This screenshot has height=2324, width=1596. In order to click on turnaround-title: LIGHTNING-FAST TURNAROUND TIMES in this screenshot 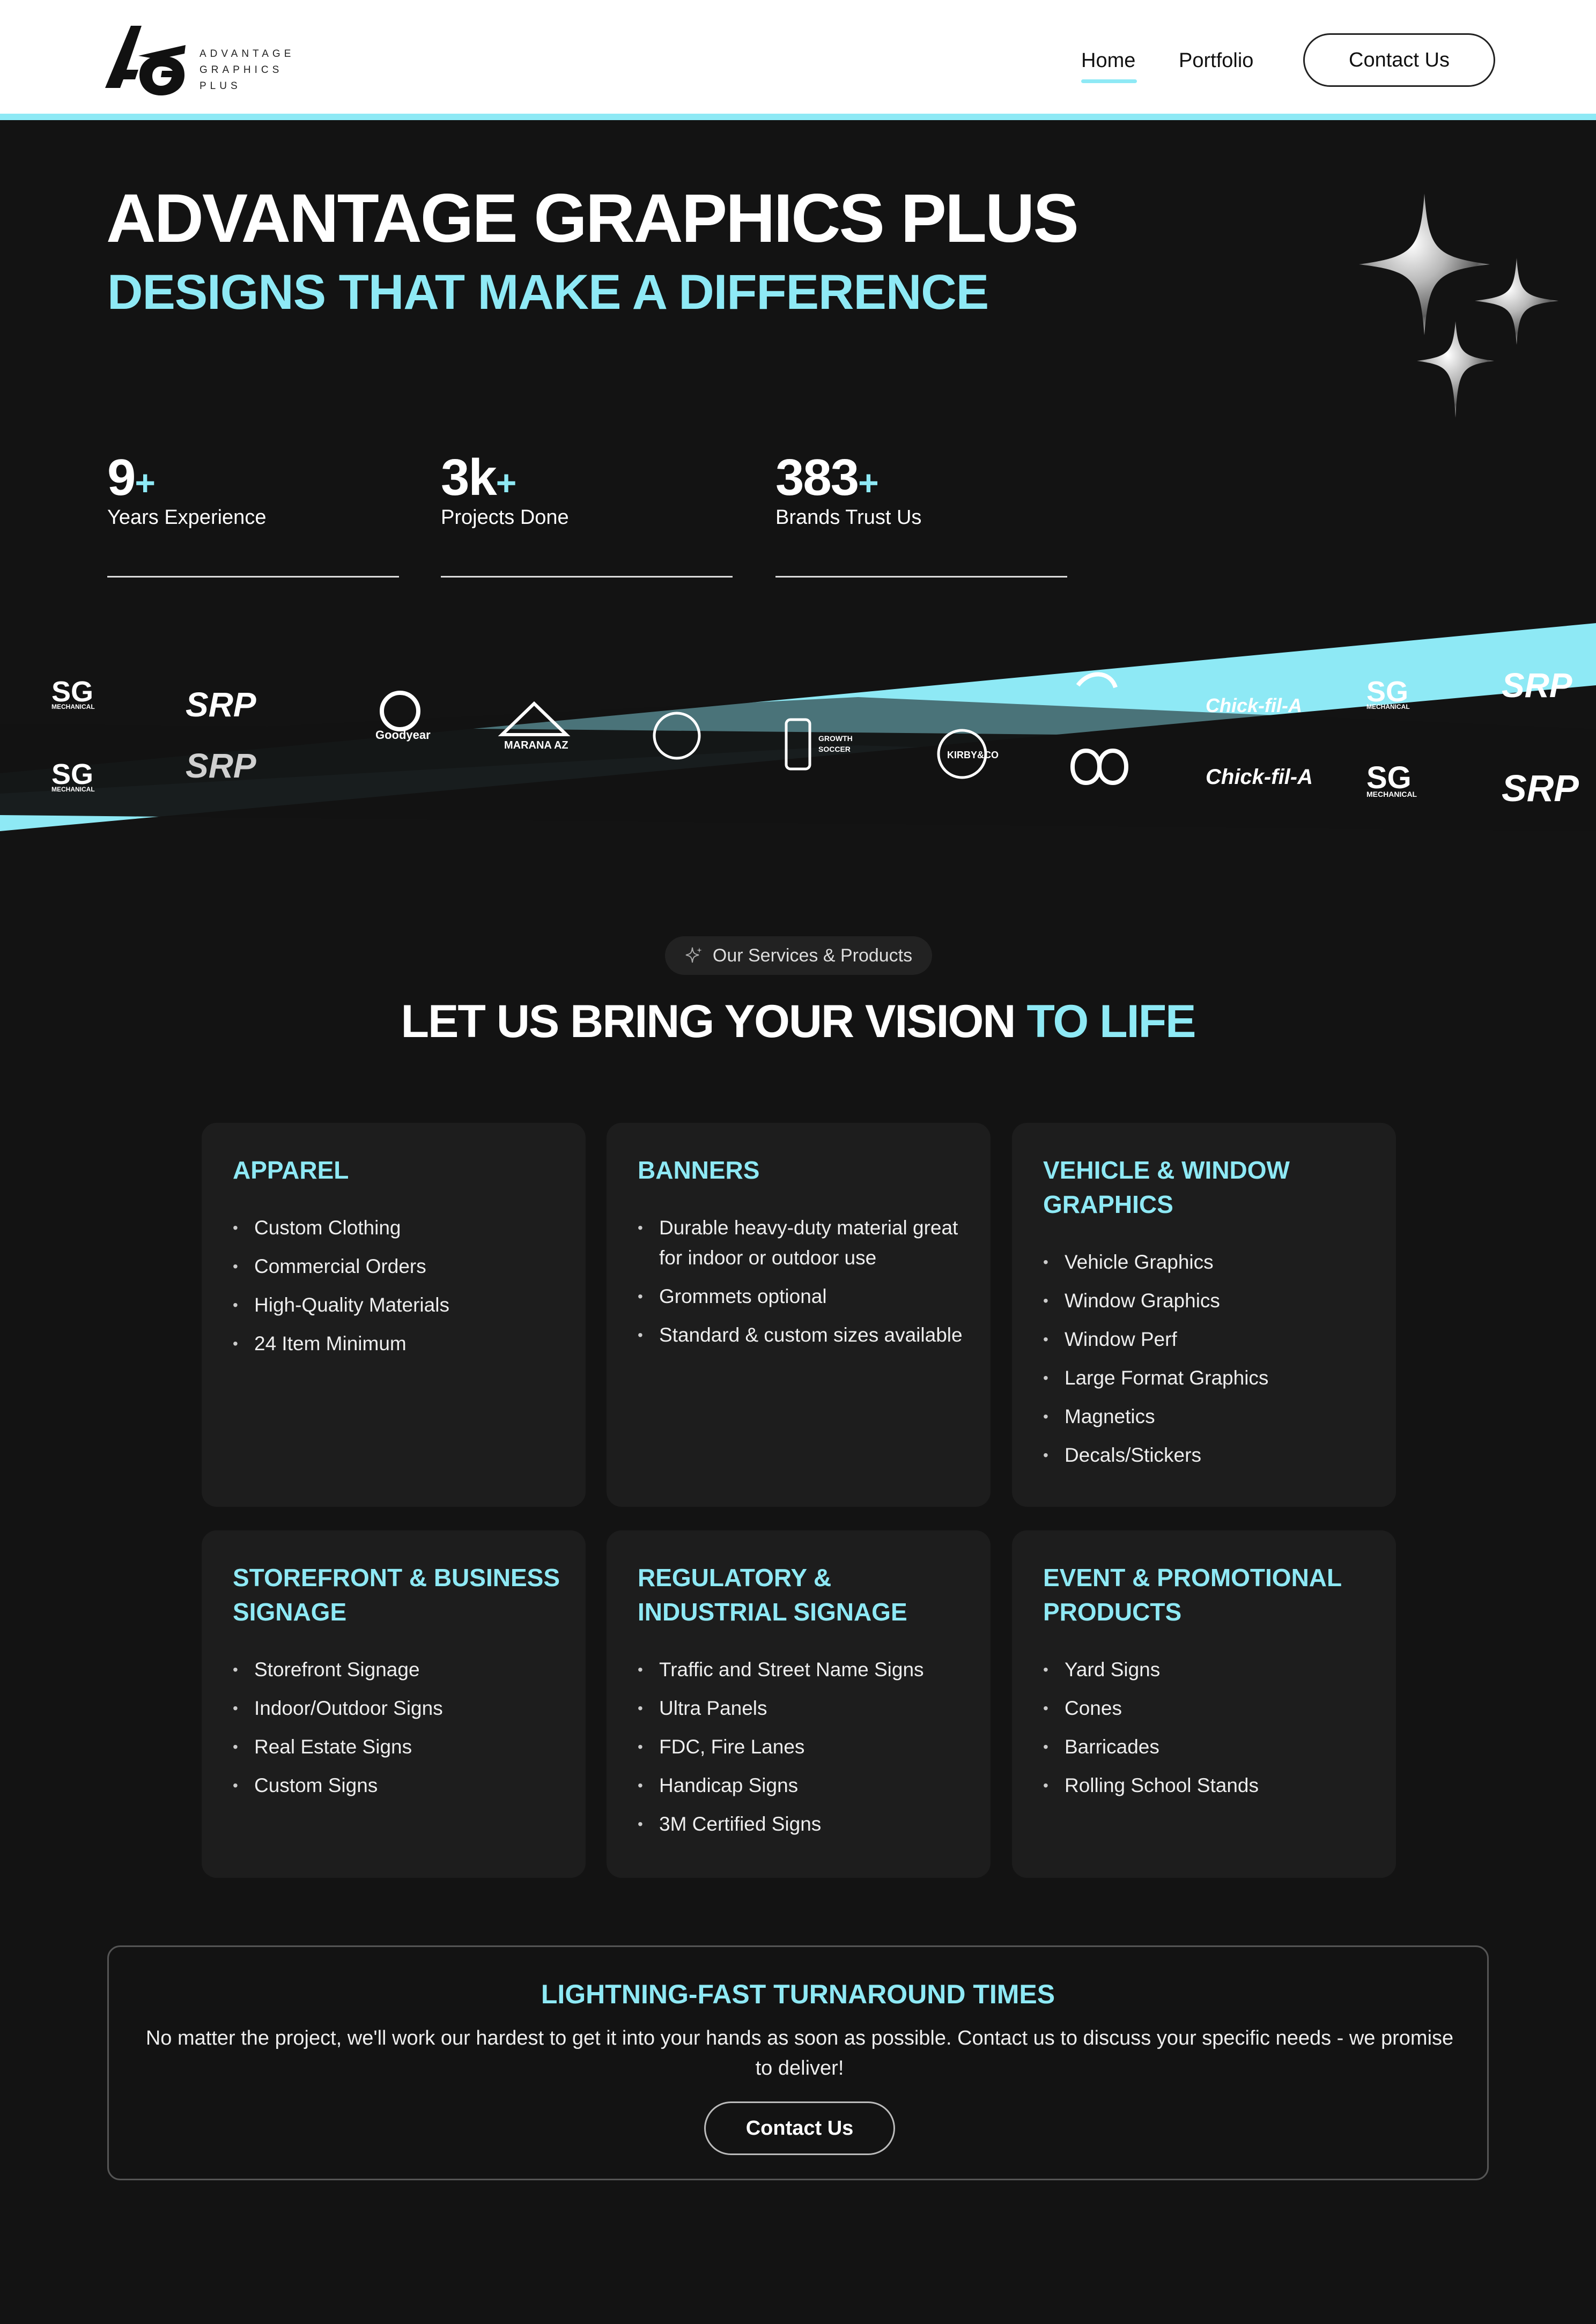, I will do `click(798, 1994)`.